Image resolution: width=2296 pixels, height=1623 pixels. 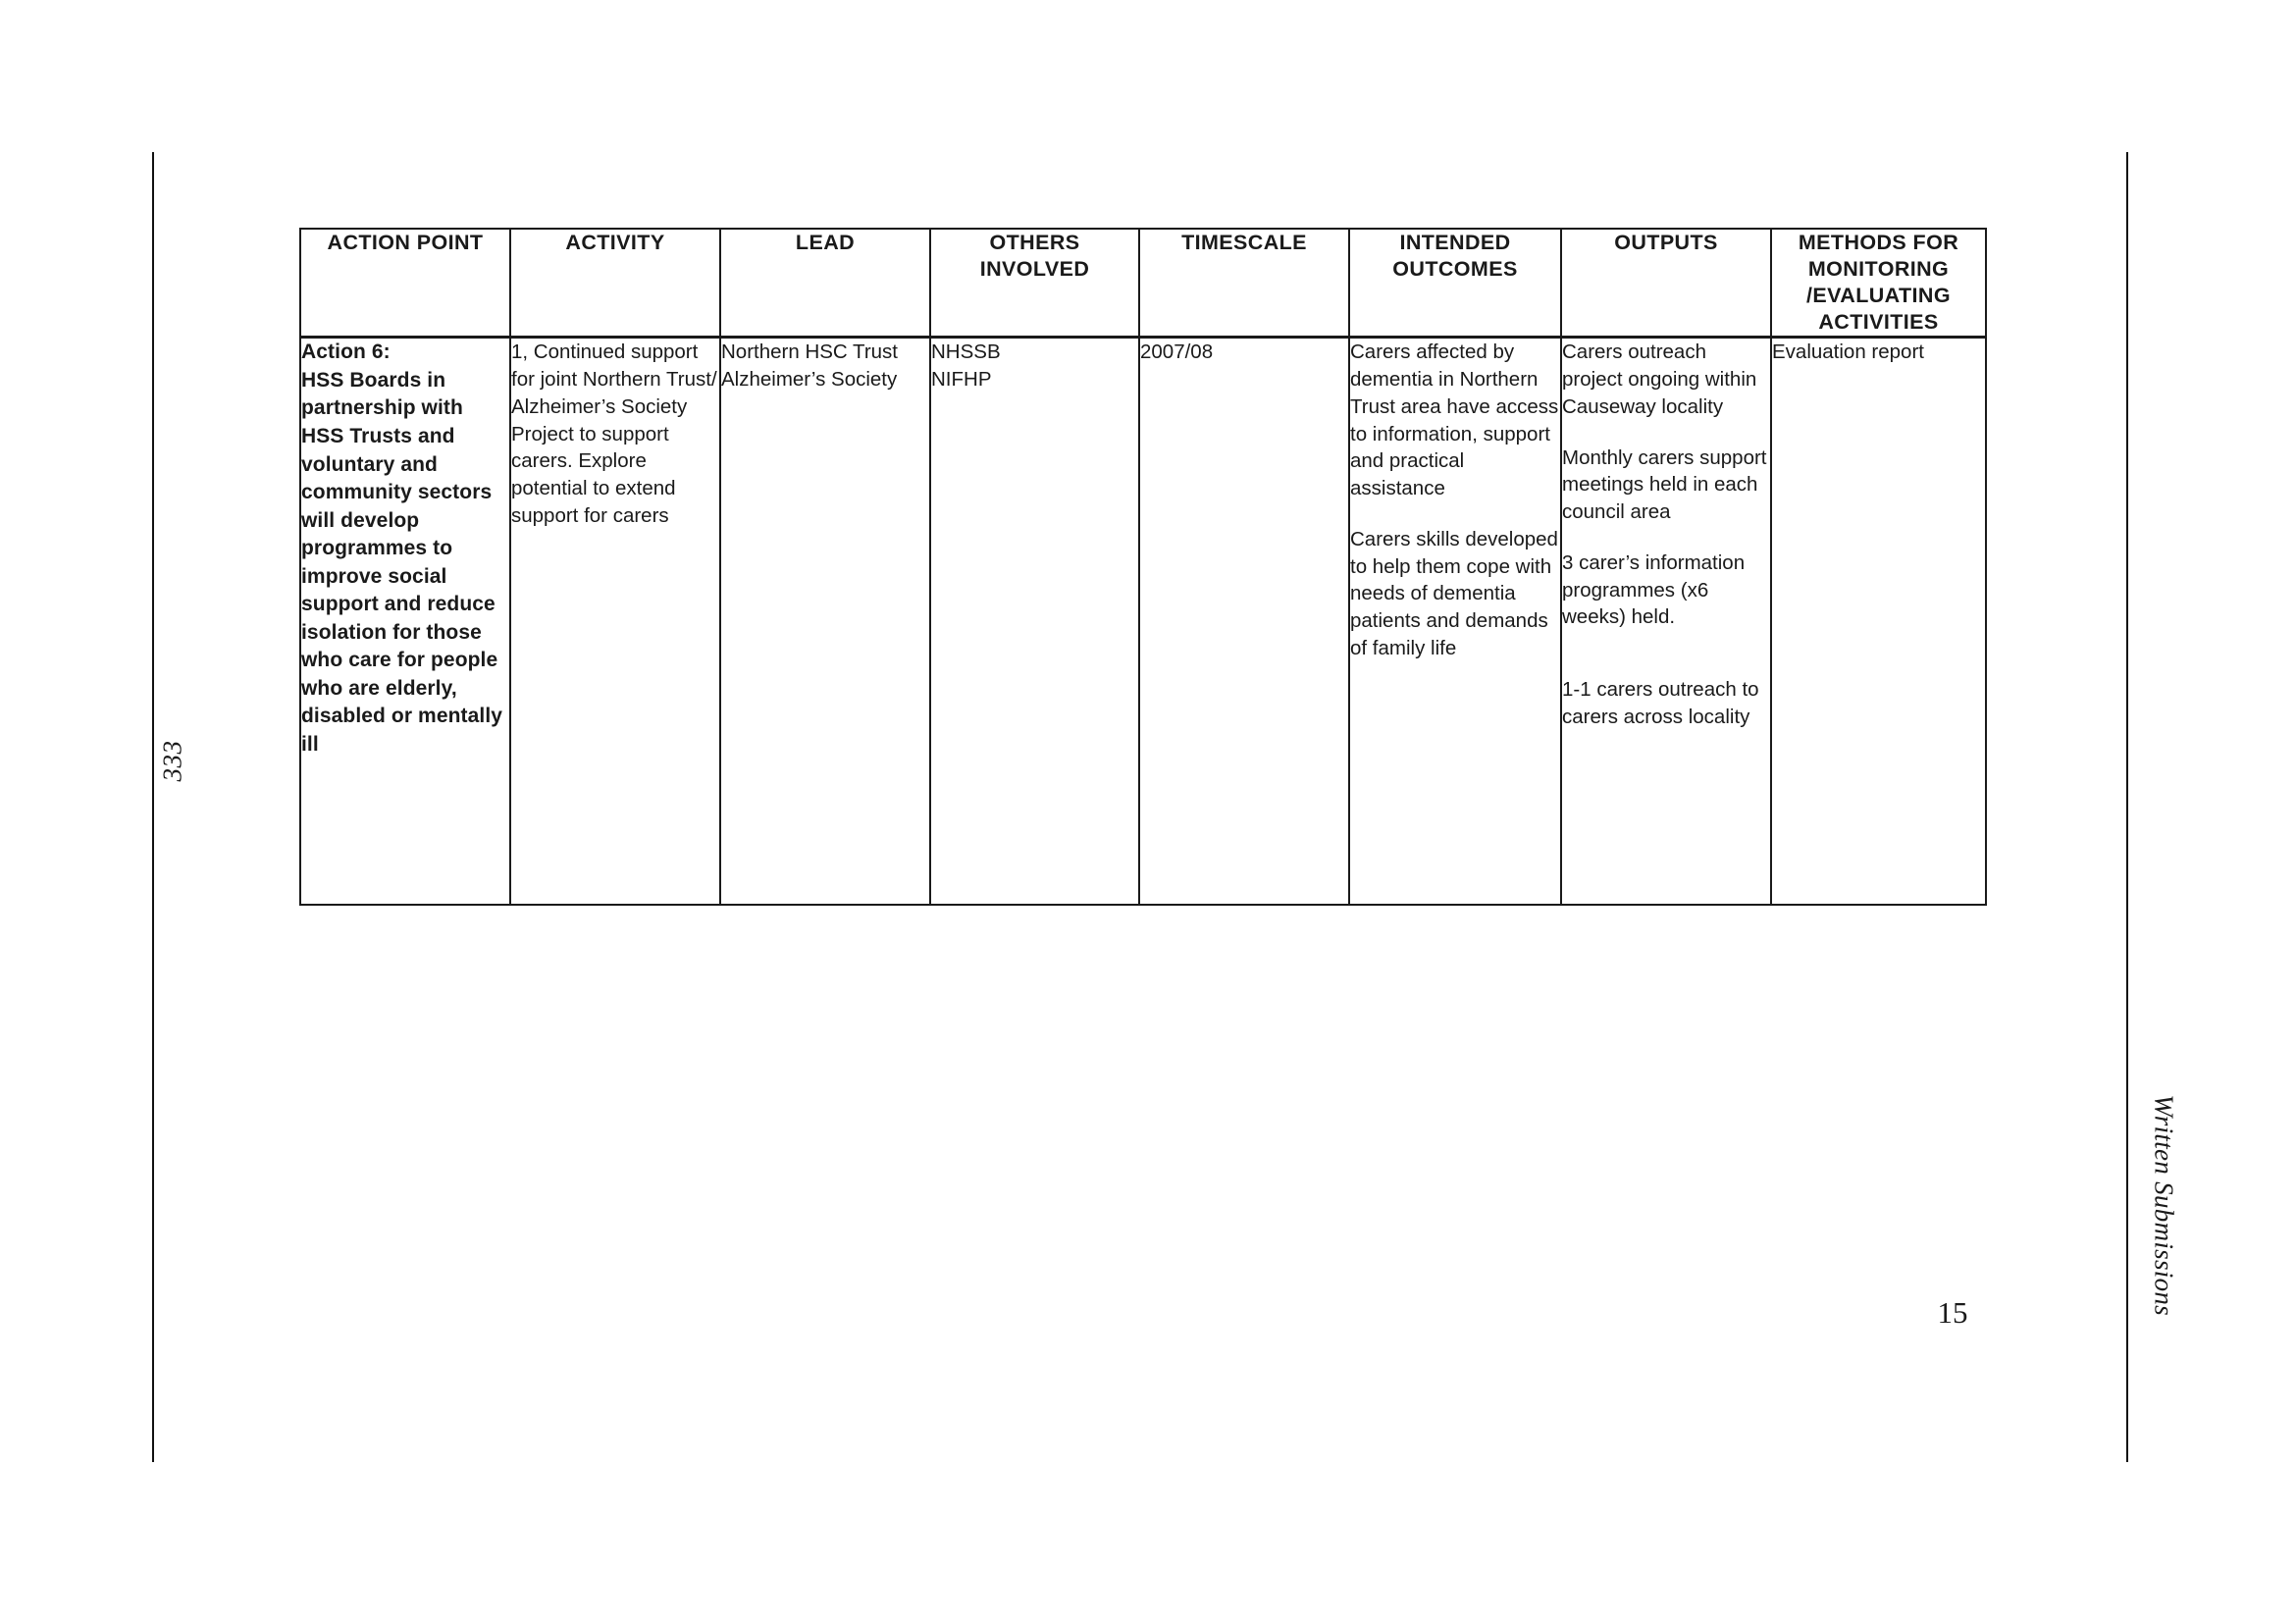 I want to click on others-involved-line-1: NHSSB, so click(x=966, y=352).